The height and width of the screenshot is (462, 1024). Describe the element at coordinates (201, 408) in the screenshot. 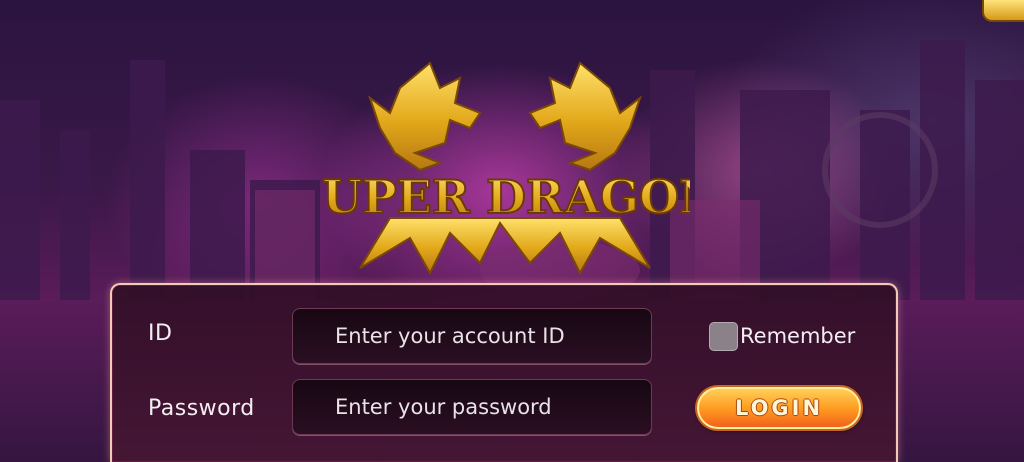

I see `password-label: Password` at that location.